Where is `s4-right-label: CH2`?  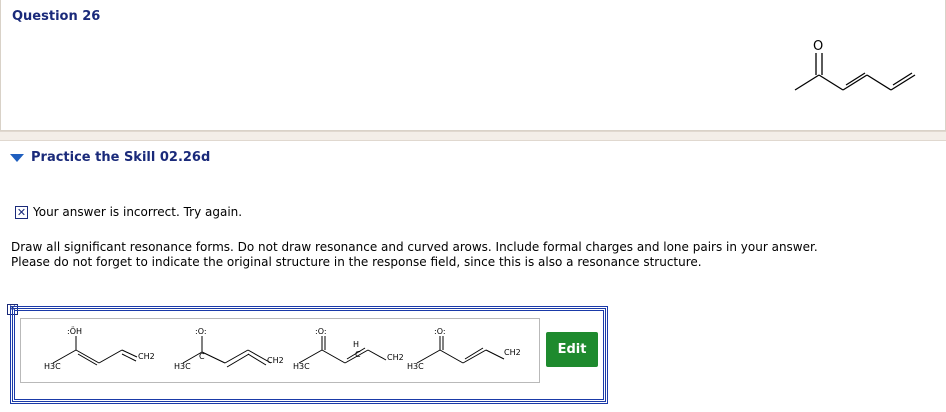
s4-right-label: CH2 is located at coordinates (512, 352).